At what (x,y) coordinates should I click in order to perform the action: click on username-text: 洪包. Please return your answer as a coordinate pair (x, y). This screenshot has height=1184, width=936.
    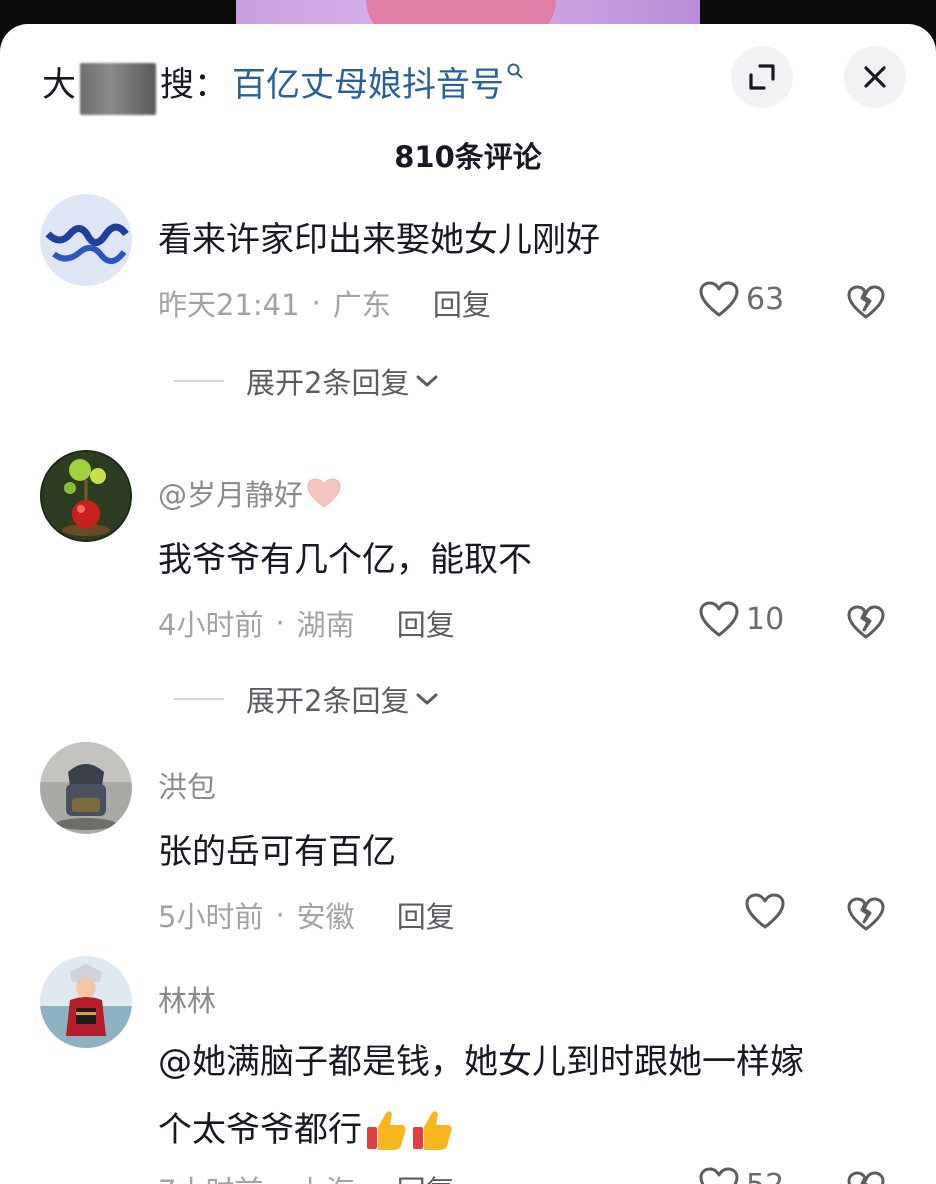
    Looking at the image, I should click on (187, 787).